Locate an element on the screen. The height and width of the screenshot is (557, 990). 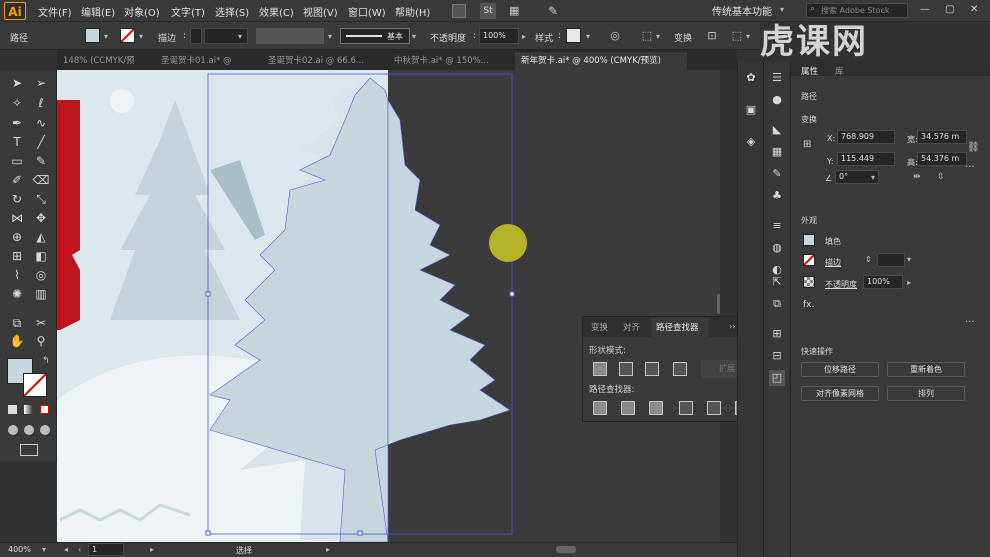
zoom-level: 400% is located at coordinates (19, 549).